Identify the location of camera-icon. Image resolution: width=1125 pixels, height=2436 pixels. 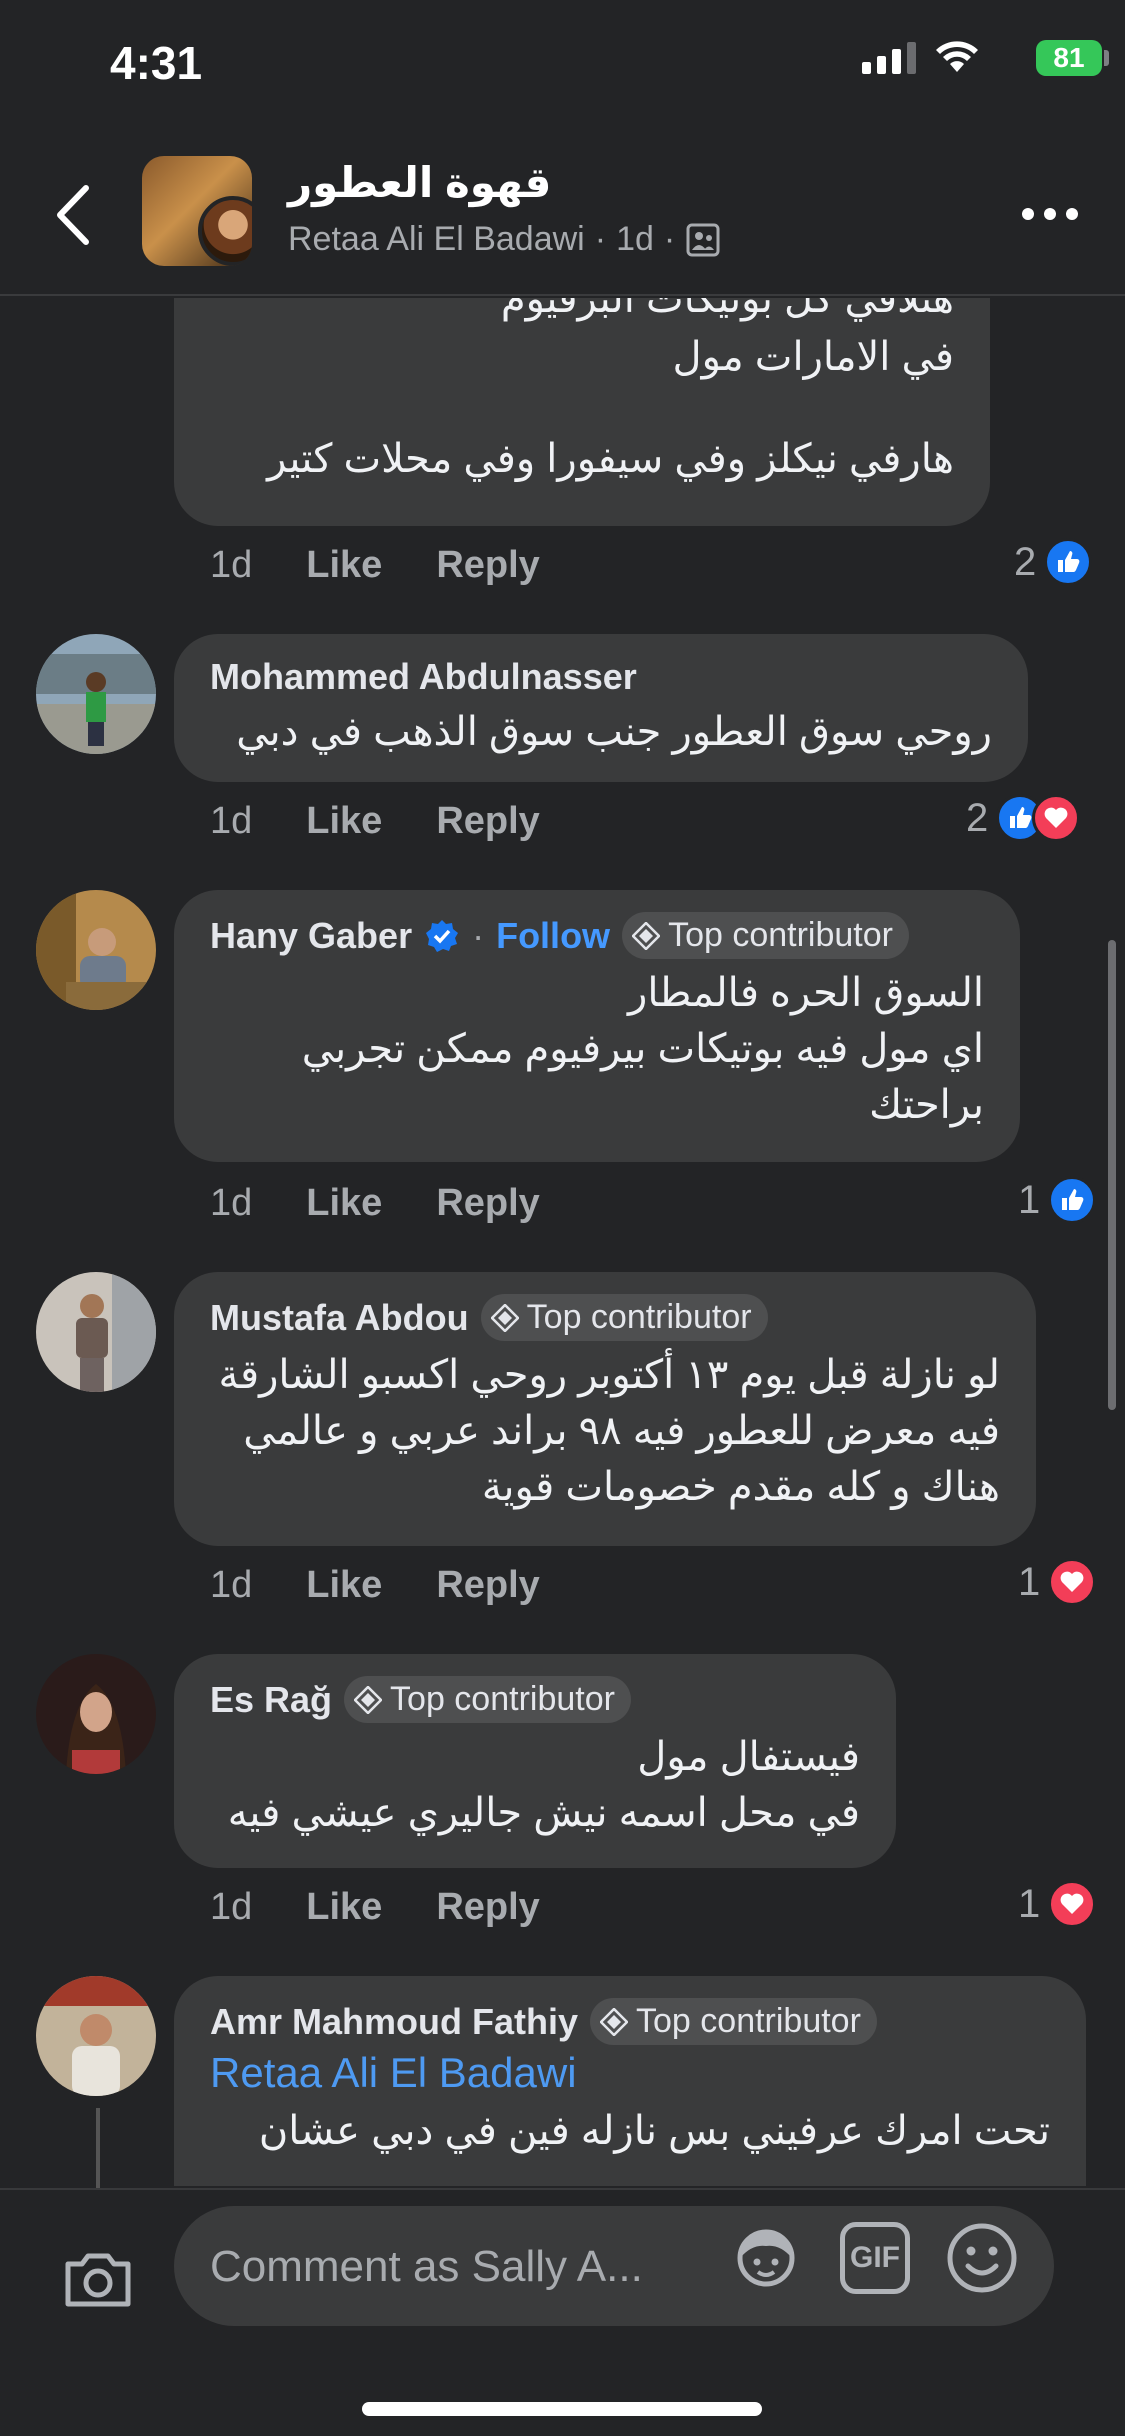
(98, 2280).